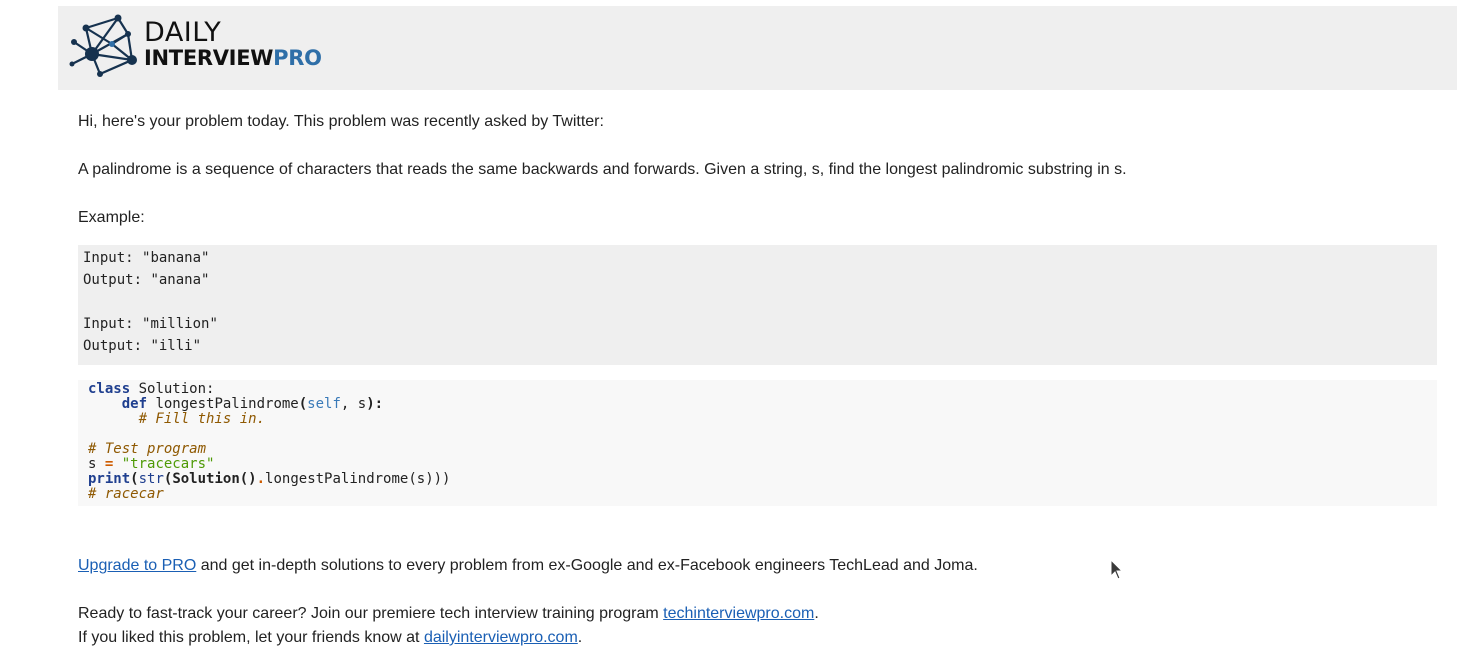  I want to click on output-value: "illi", so click(176, 346).